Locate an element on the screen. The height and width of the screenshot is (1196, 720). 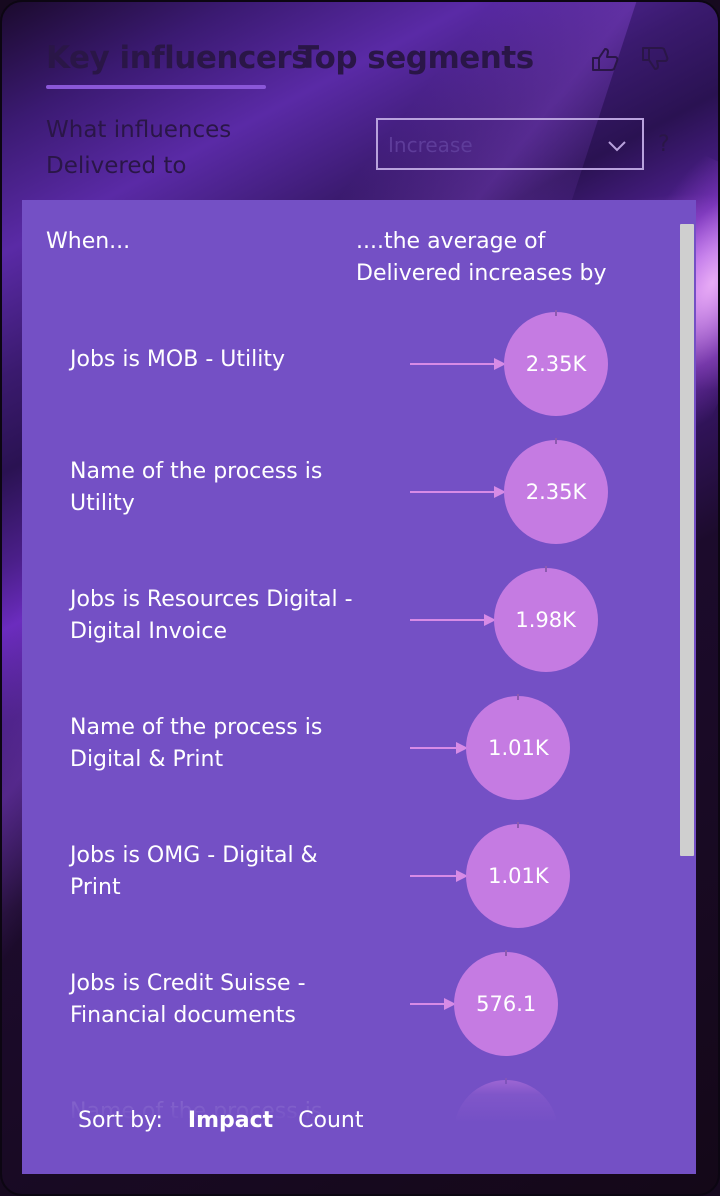
thumbs-down-icon is located at coordinates (656, 59).